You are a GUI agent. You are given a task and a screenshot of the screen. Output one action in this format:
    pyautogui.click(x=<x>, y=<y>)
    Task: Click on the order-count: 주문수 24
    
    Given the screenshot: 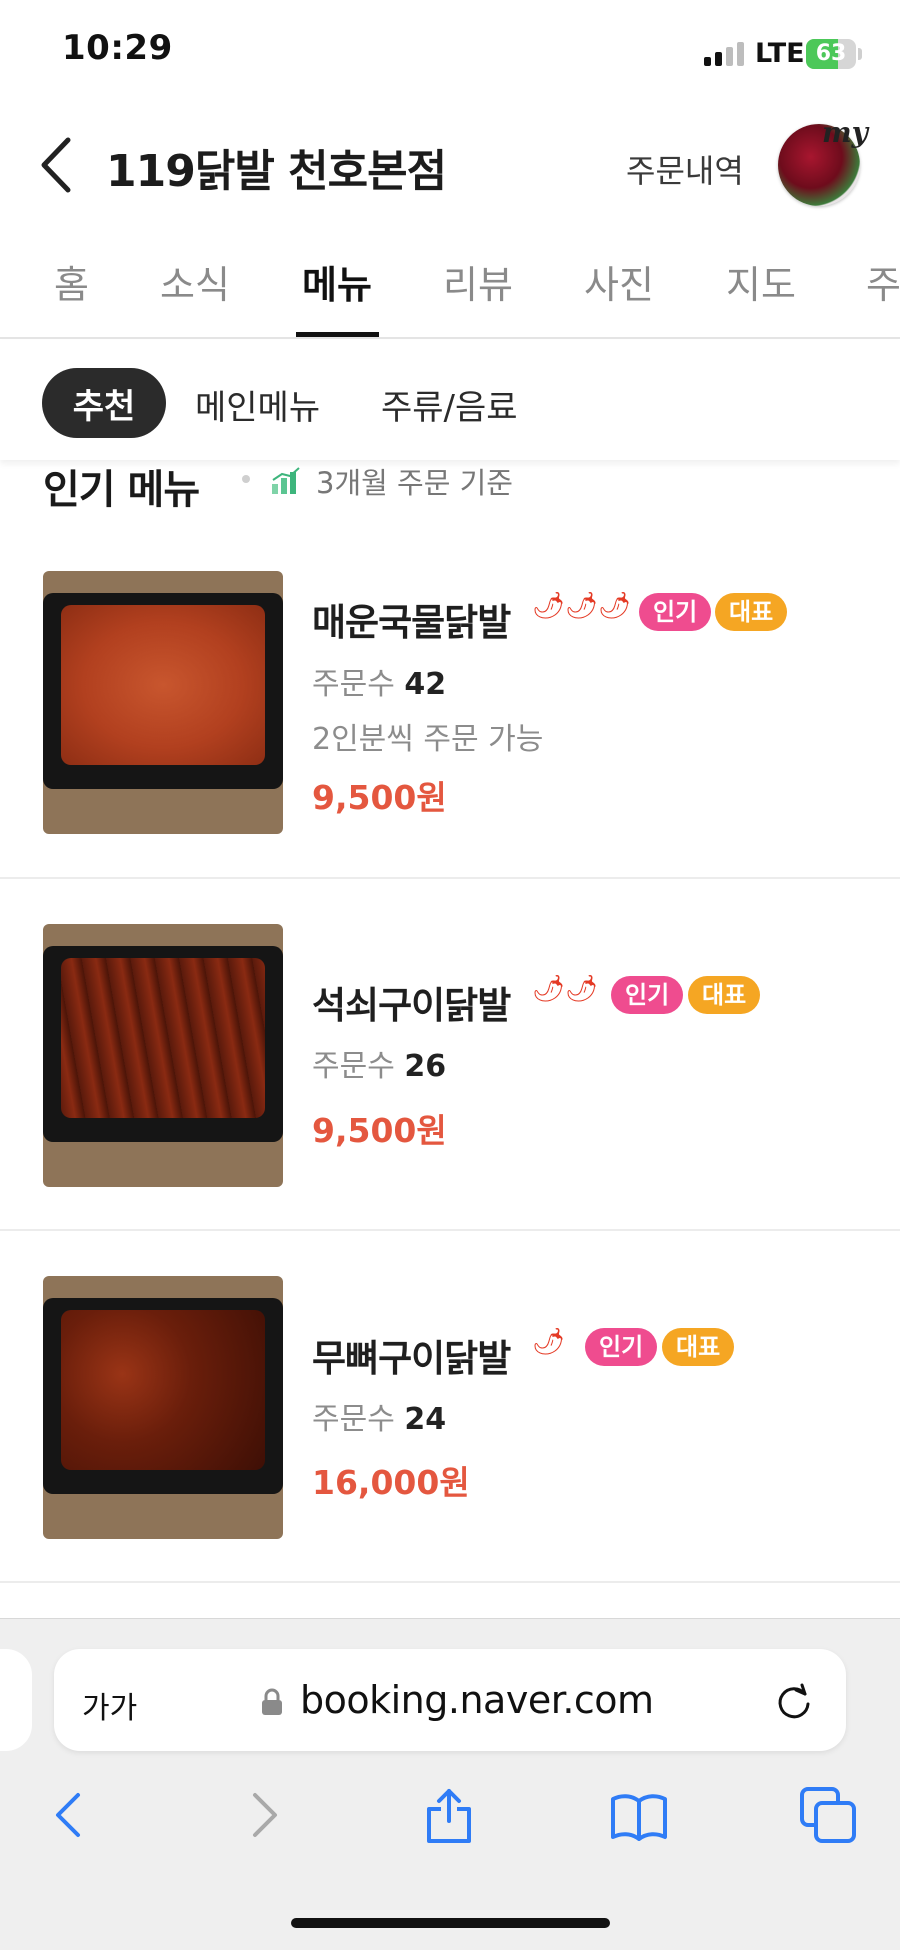 What is the action you would take?
    pyautogui.click(x=379, y=1416)
    